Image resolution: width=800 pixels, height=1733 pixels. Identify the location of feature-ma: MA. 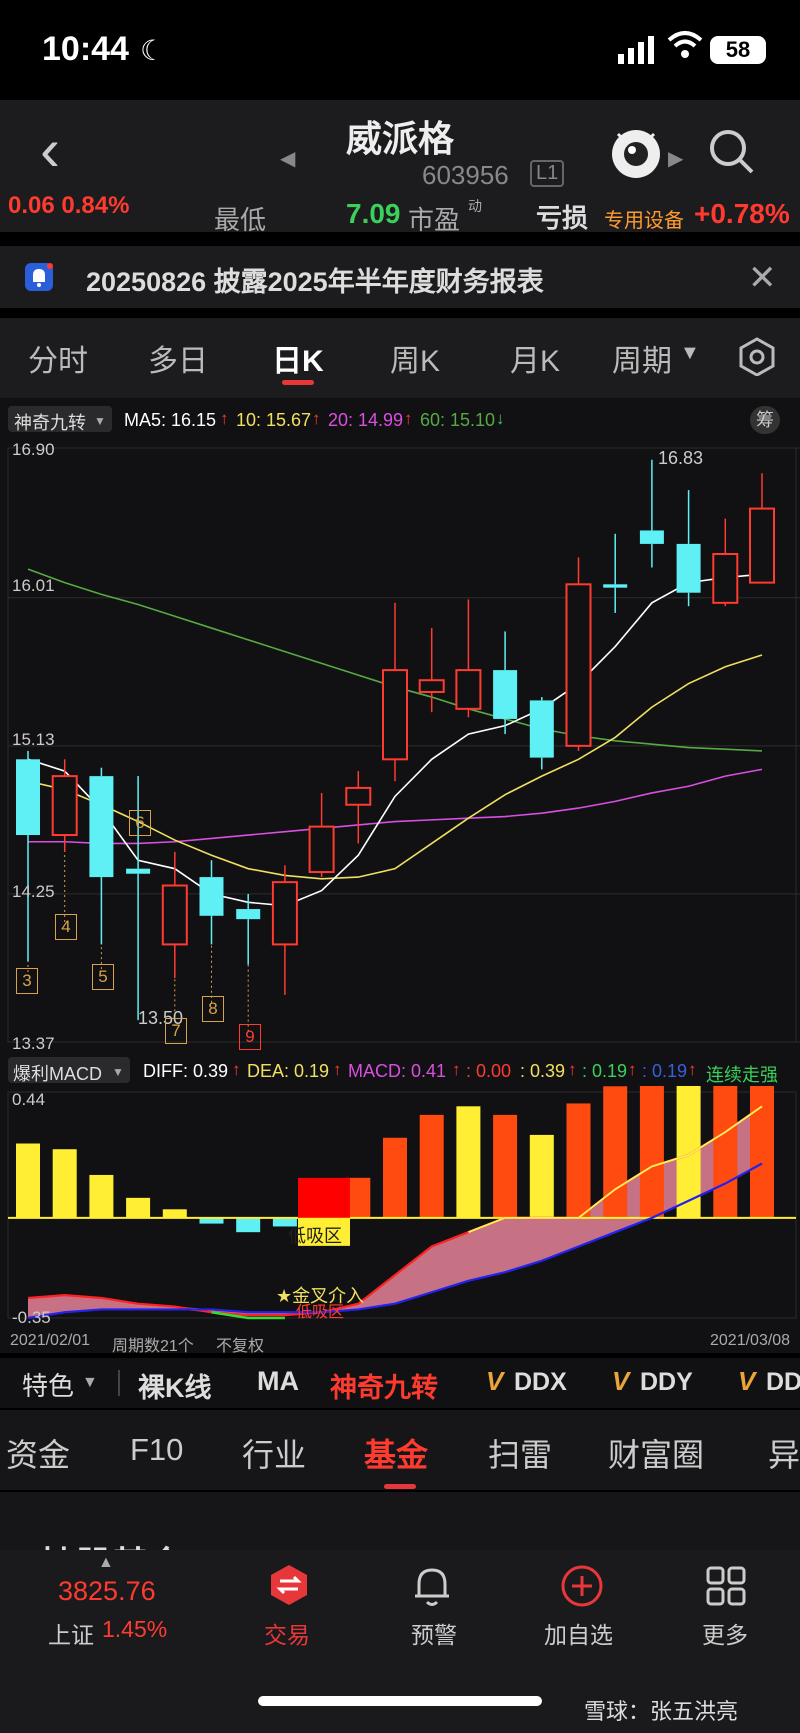
(278, 1381).